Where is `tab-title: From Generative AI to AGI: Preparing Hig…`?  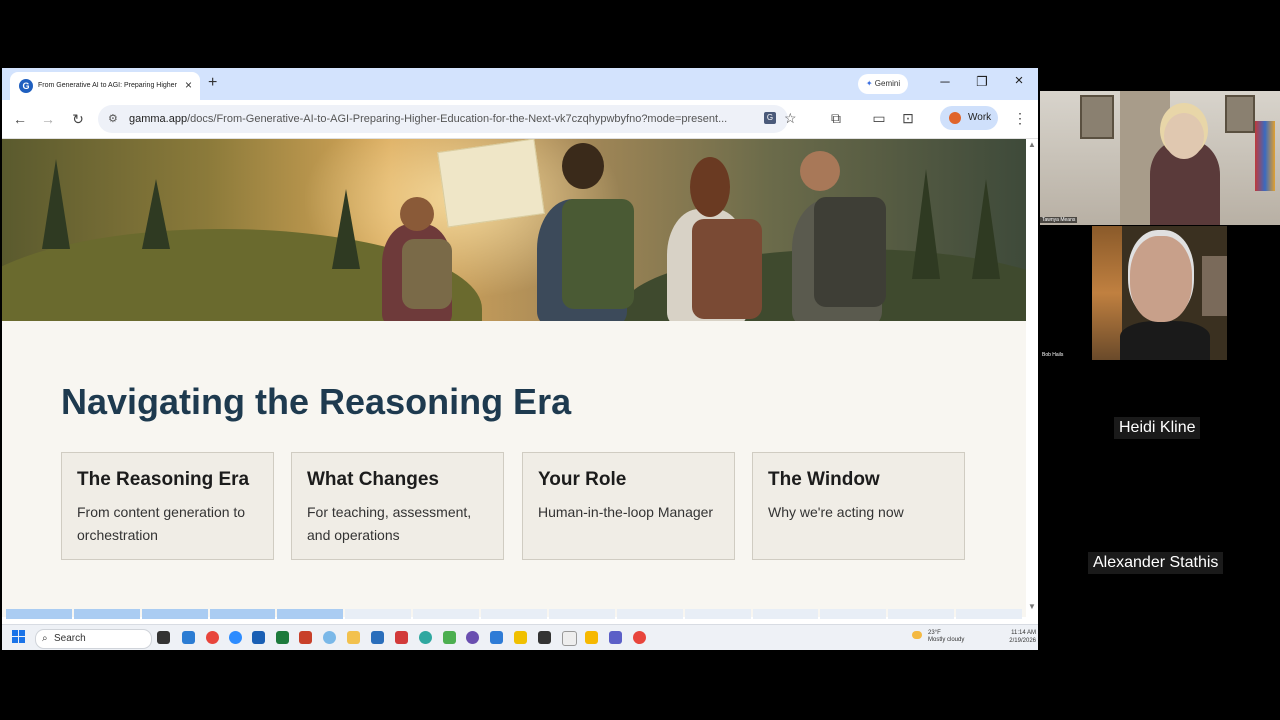 tab-title: From Generative AI to AGI: Preparing Hig… is located at coordinates (108, 85).